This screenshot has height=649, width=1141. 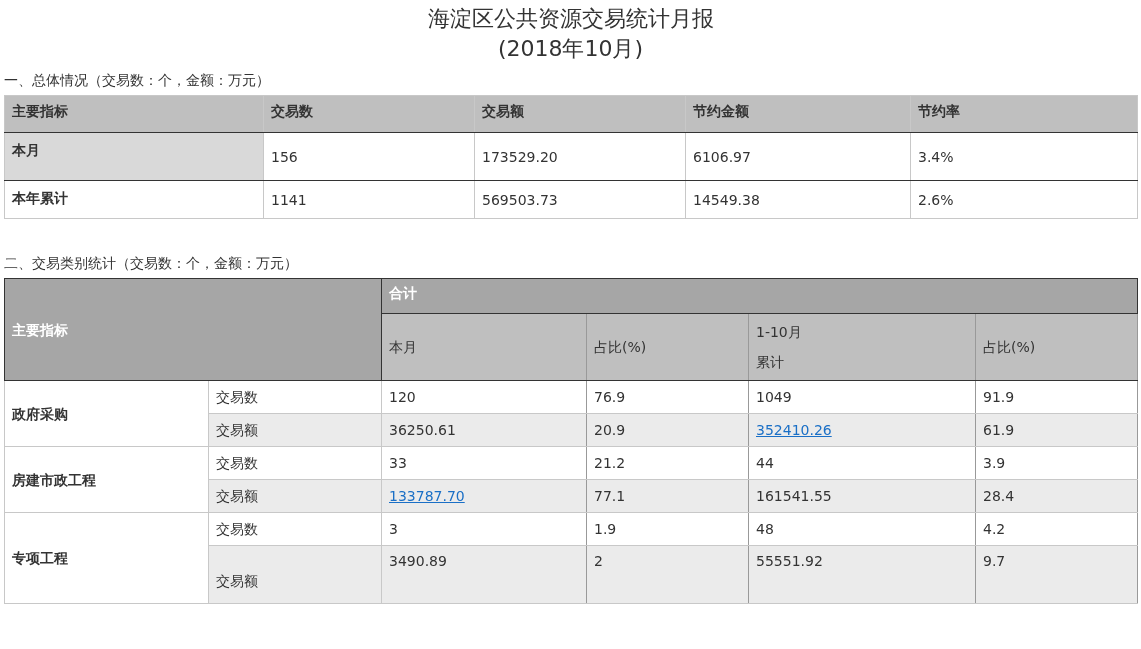 What do you see at coordinates (369, 156) in the screenshot?
I see `table-cell: 156` at bounding box center [369, 156].